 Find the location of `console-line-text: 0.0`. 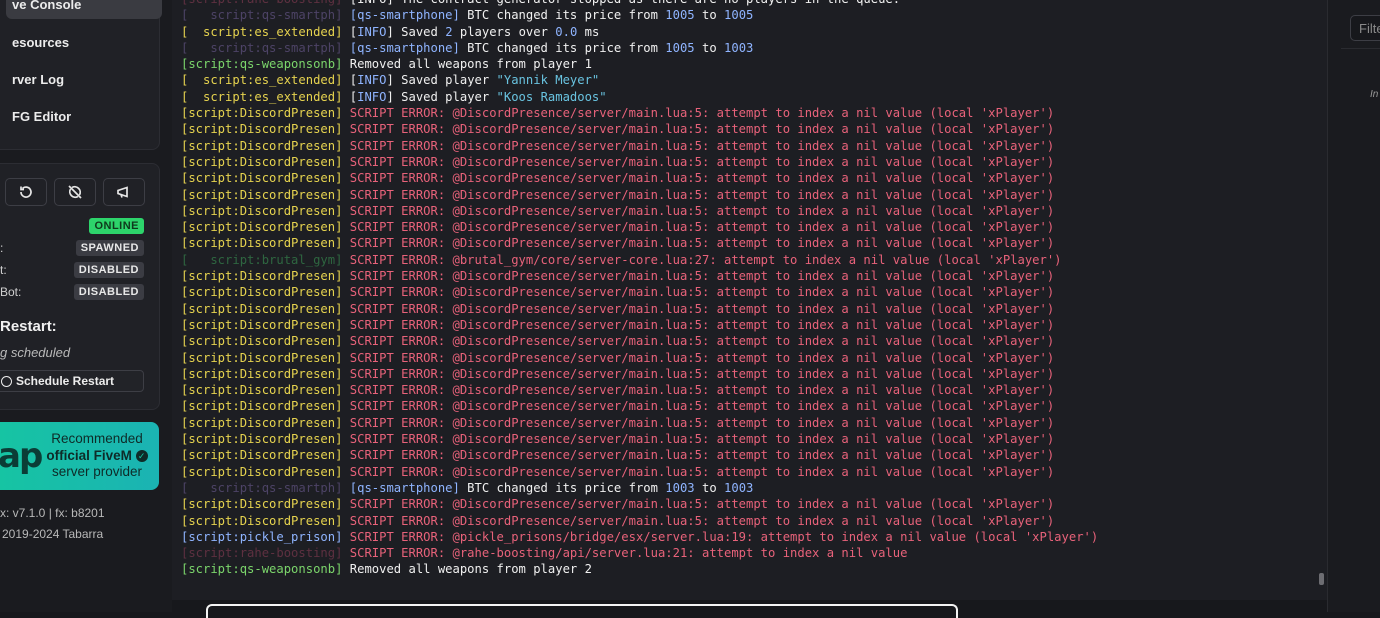

console-line-text: 0.0 is located at coordinates (566, 31).